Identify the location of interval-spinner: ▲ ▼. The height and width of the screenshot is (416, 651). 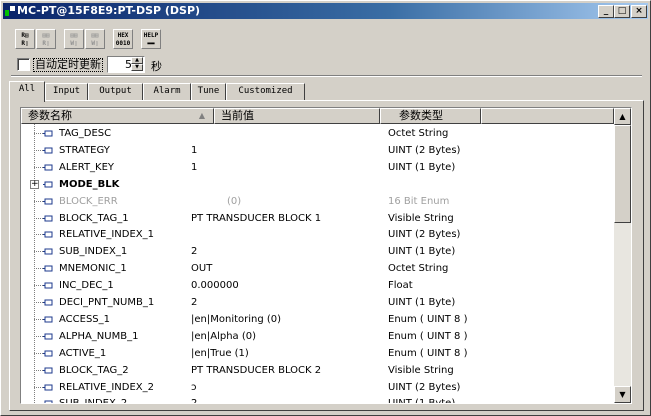
(137, 64).